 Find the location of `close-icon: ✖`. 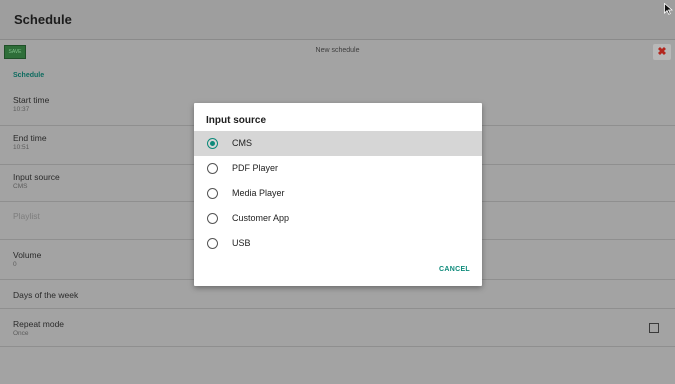

close-icon: ✖ is located at coordinates (662, 52).